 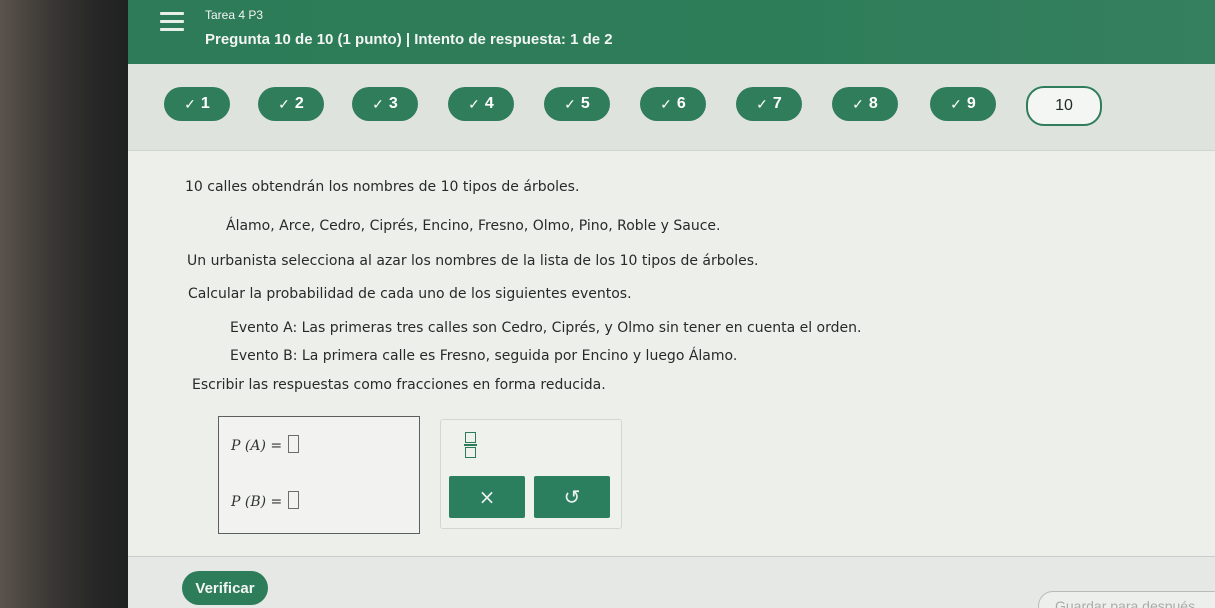 I want to click on question-navigation: ✓ 1 ✓ 2 ✓ 3 ✓ 4 ✓ 5 ✓ 6 ✓ 7 ✓ 8 ✓ 9 10, so click(x=671, y=107).